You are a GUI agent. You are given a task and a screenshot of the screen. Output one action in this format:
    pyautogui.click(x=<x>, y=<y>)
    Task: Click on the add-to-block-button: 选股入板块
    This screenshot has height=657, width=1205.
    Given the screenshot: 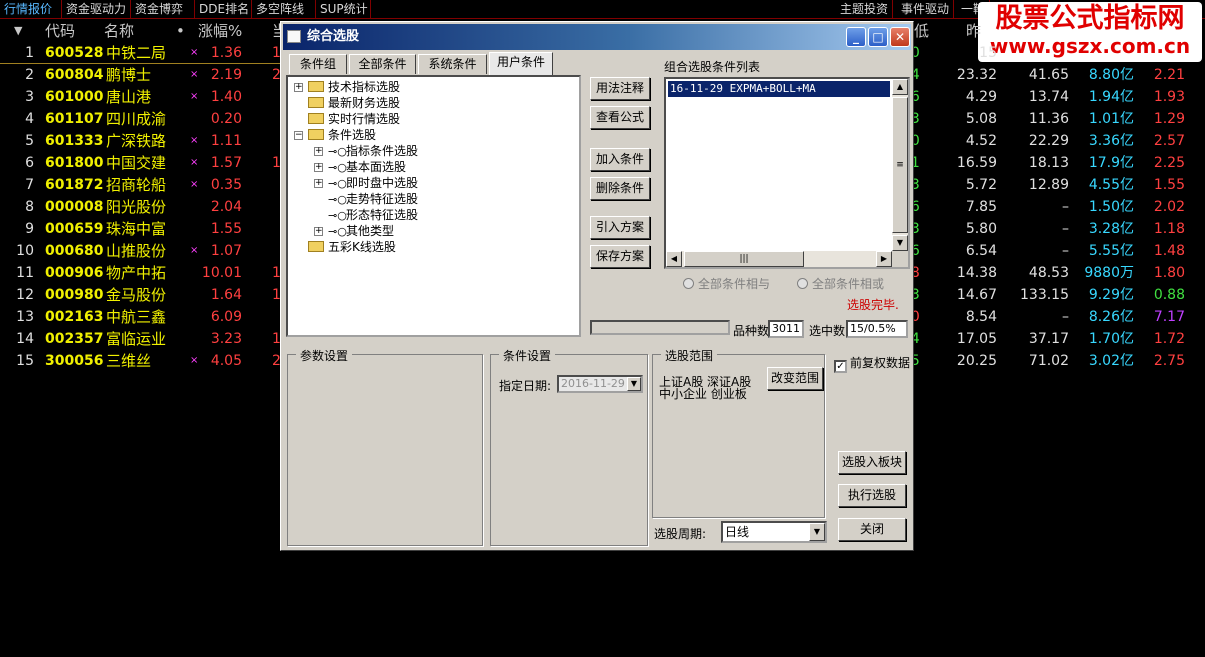 What is the action you would take?
    pyautogui.click(x=872, y=462)
    